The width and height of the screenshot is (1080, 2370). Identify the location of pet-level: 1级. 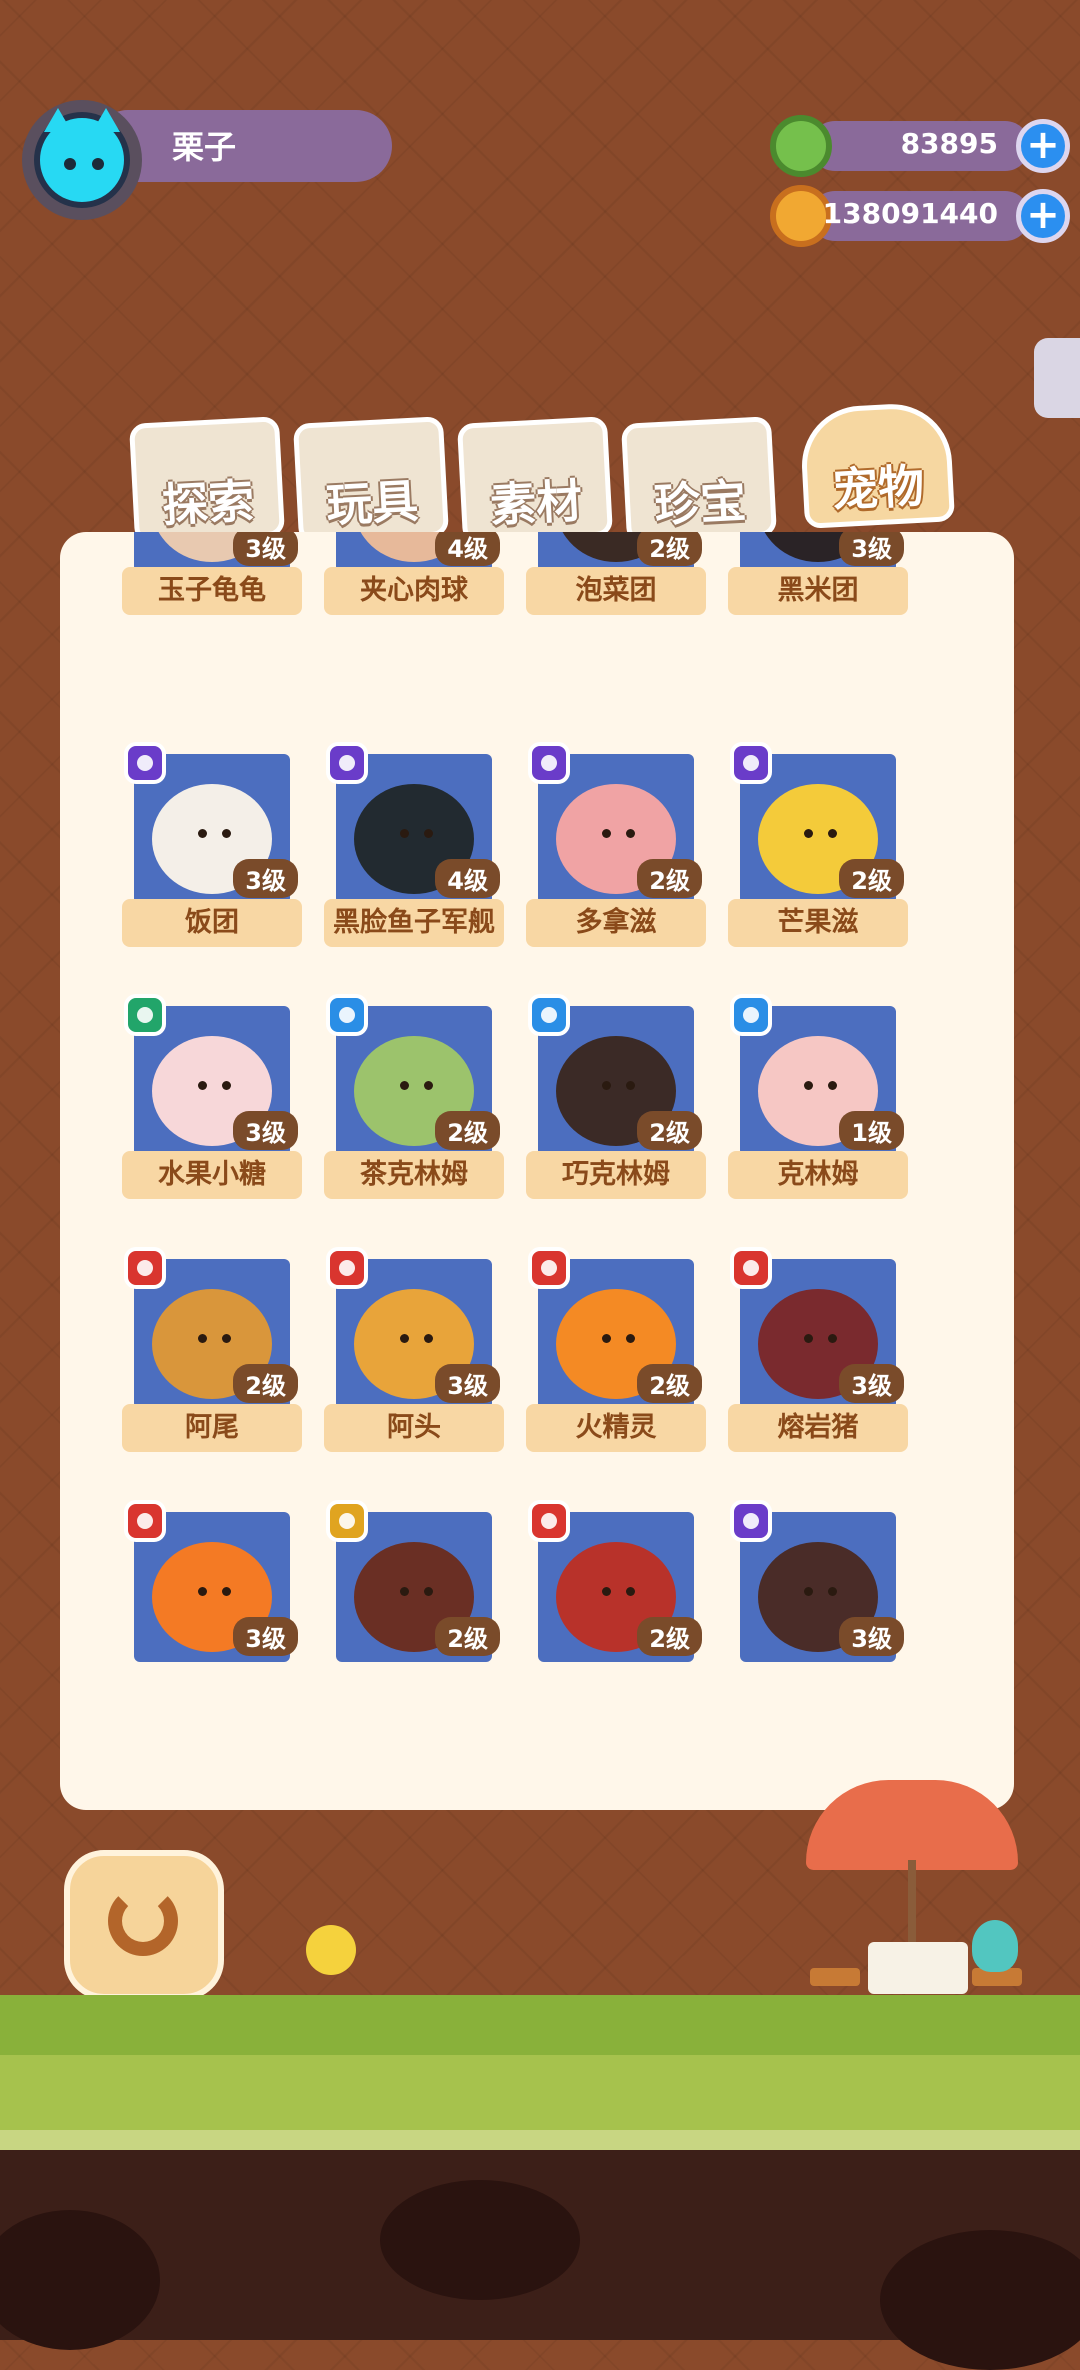
(871, 1130).